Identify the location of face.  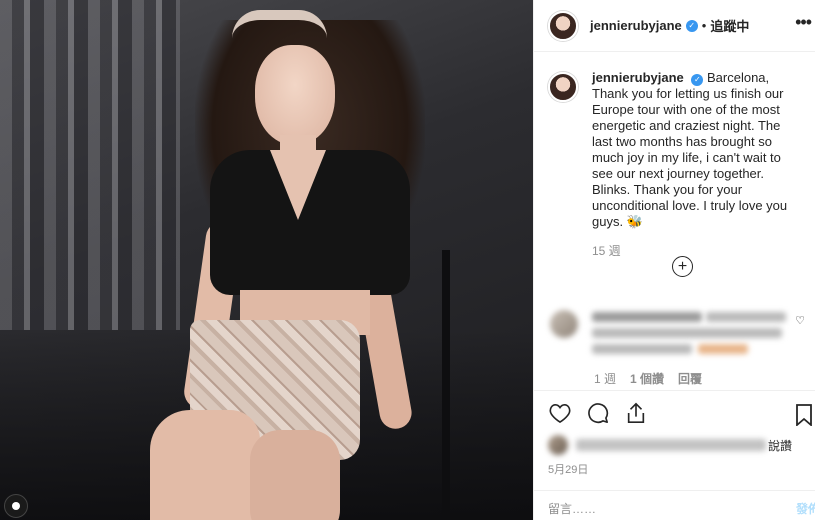
(295, 95).